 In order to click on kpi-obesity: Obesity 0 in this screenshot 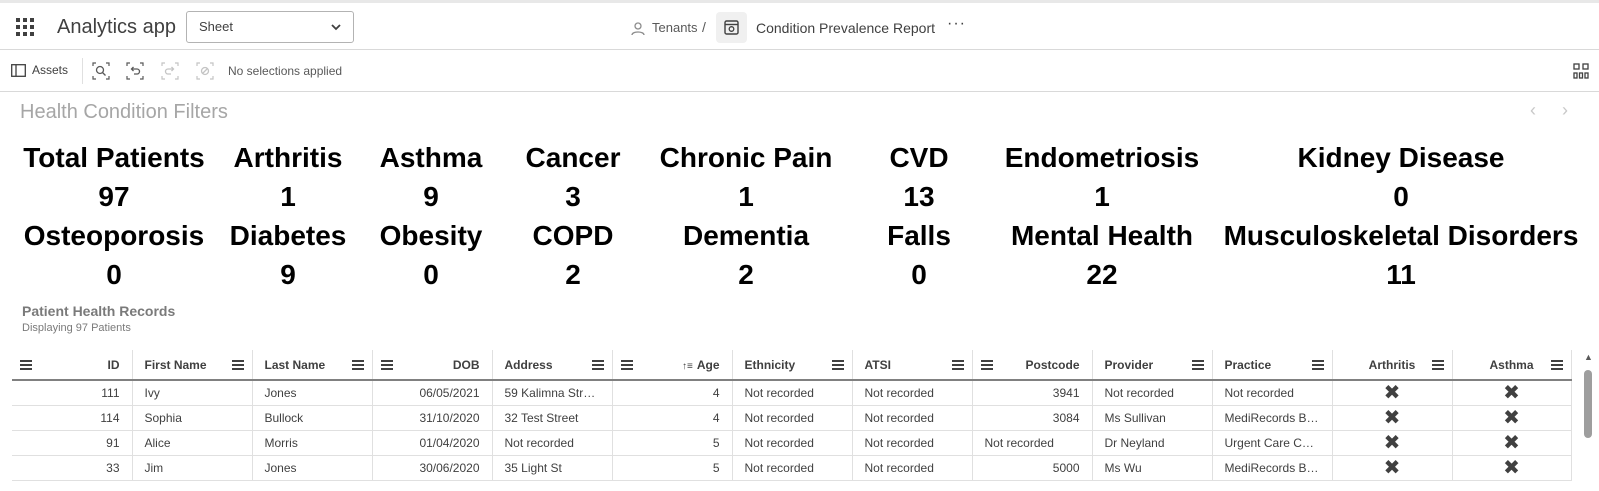, I will do `click(431, 255)`.